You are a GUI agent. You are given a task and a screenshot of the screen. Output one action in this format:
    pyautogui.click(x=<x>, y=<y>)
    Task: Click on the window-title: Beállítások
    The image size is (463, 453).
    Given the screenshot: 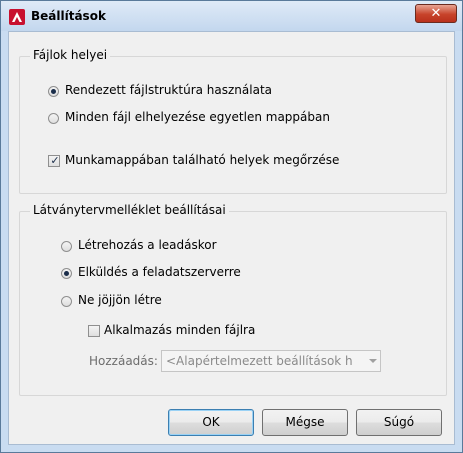 What is the action you would take?
    pyautogui.click(x=68, y=16)
    